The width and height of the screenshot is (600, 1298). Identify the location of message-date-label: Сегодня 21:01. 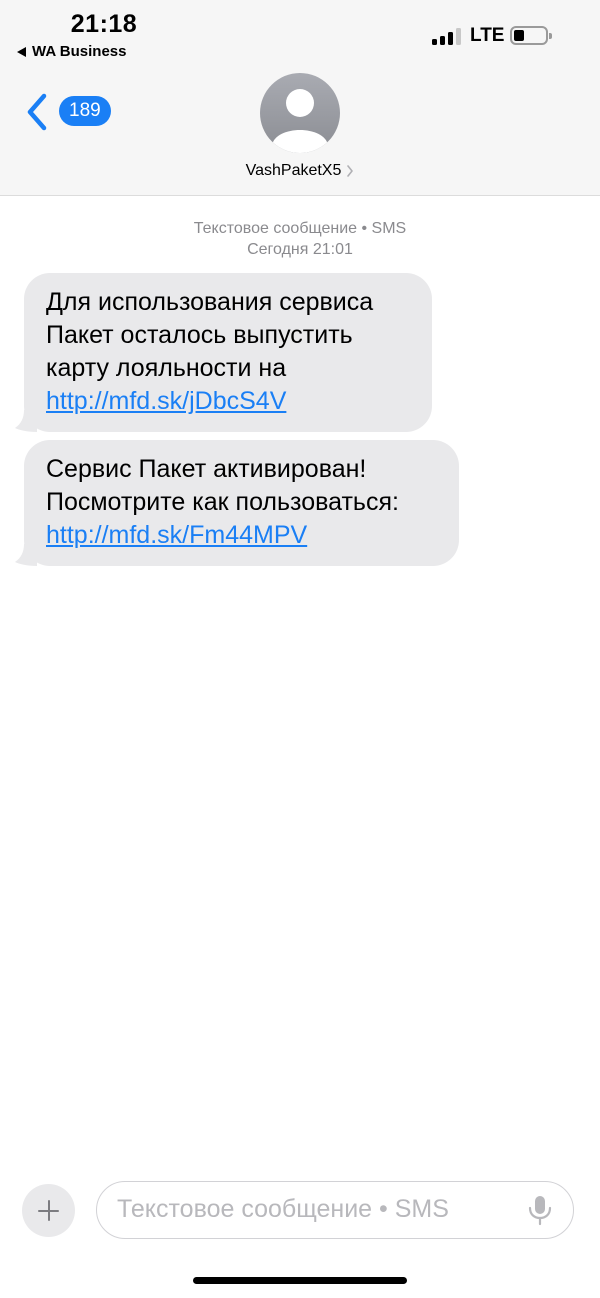
(300, 249).